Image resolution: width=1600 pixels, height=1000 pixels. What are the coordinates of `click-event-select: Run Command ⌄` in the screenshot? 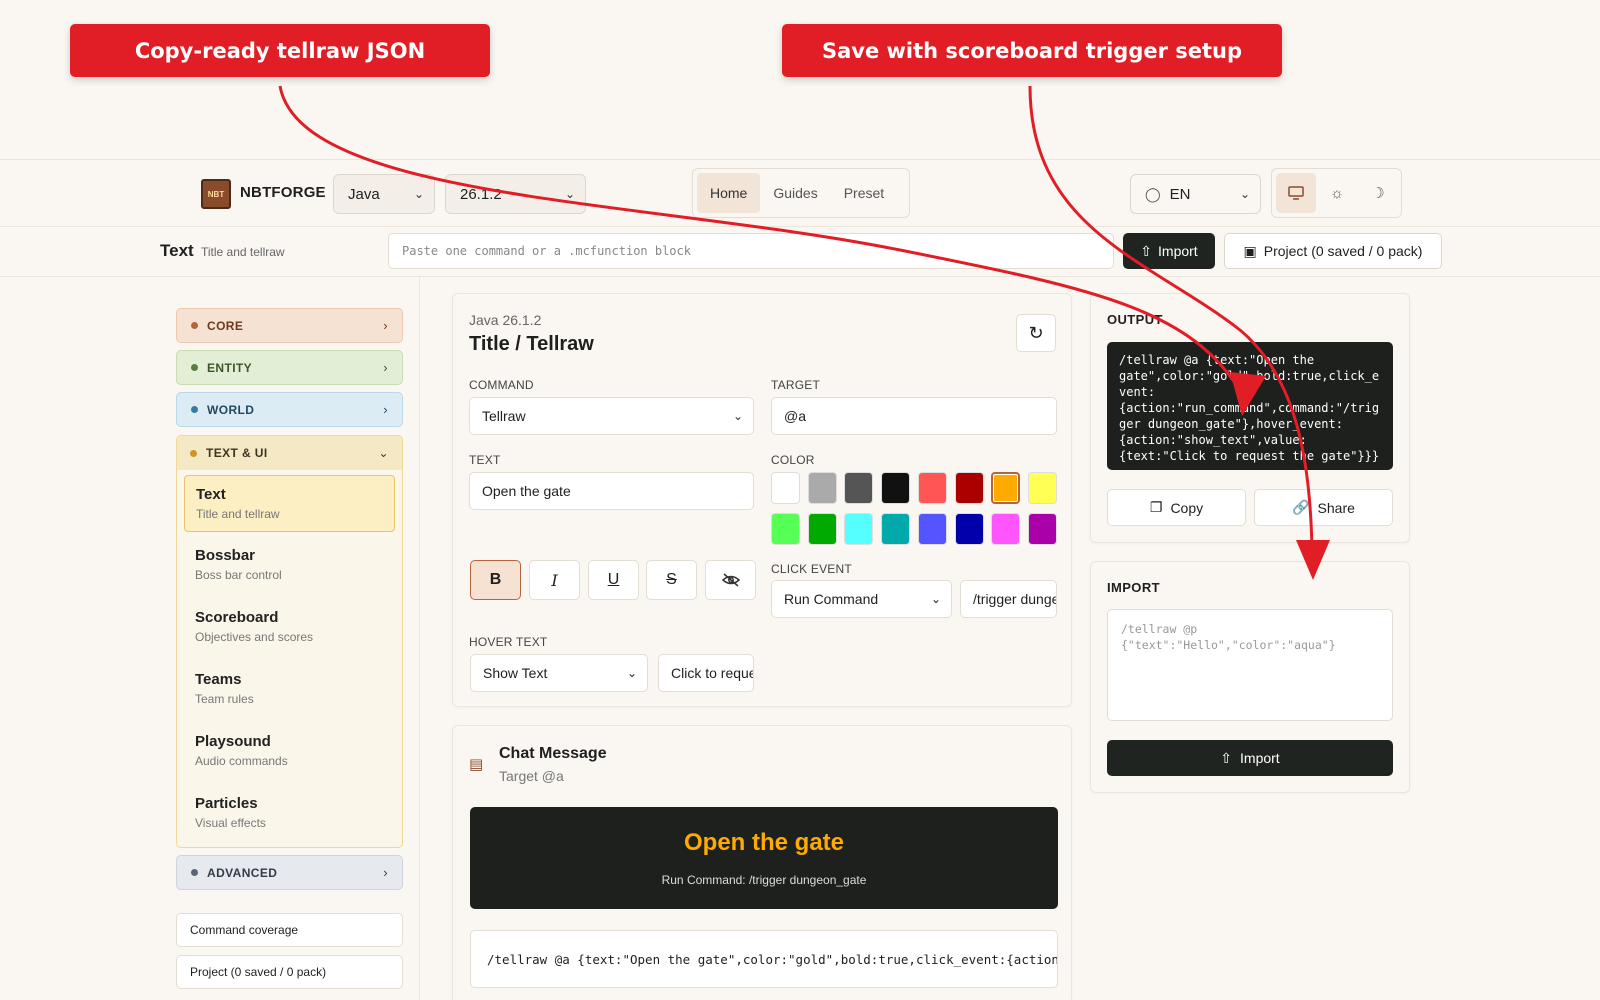 It's located at (861, 599).